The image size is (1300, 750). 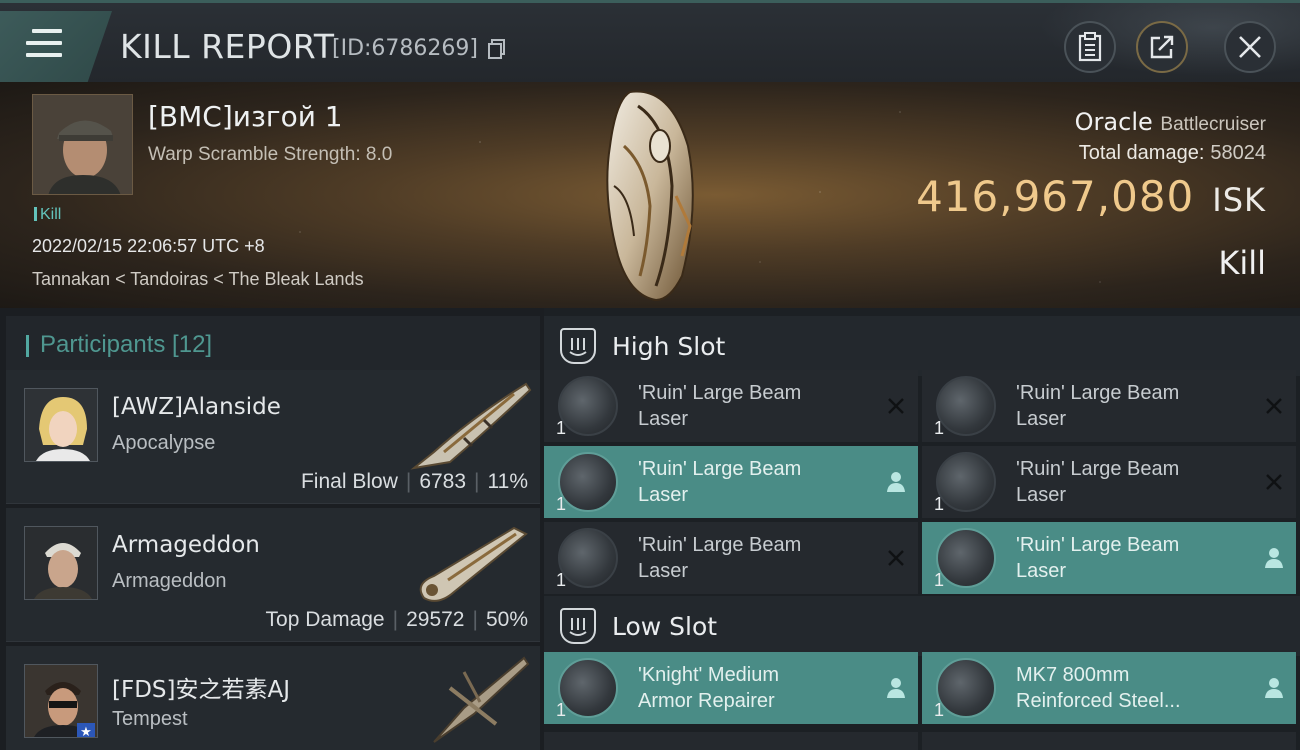 What do you see at coordinates (650, 42) in the screenshot?
I see `top-bar: KILL REPORT [ID:6786269]` at bounding box center [650, 42].